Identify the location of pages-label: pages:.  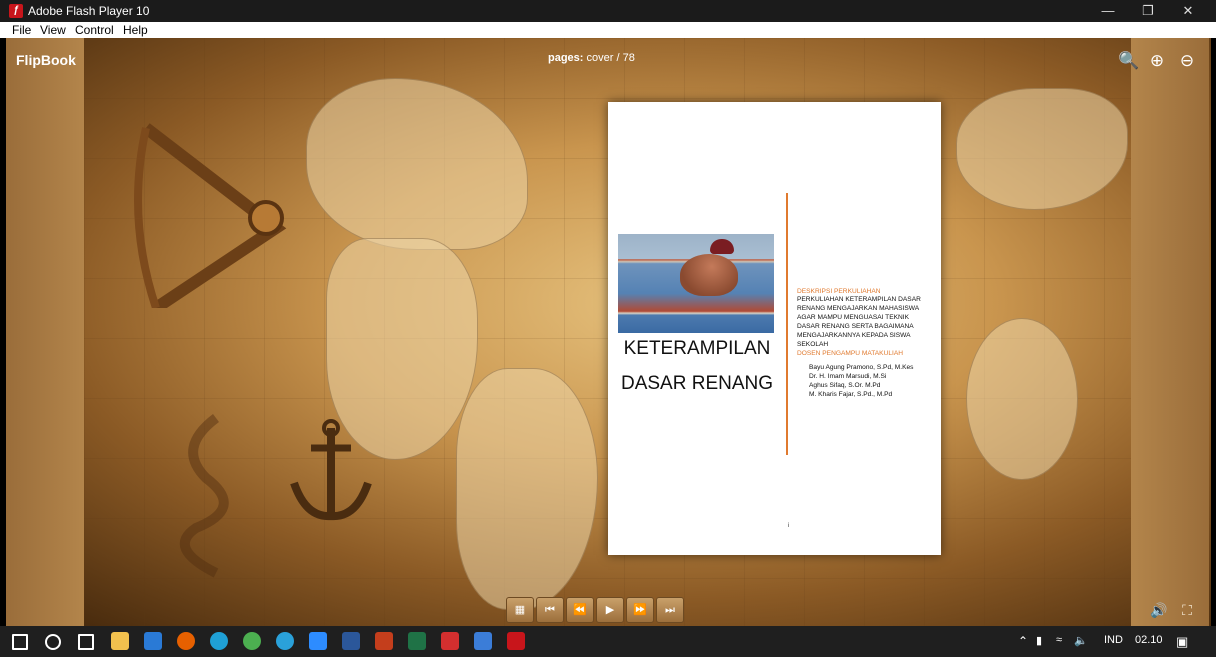
(566, 58).